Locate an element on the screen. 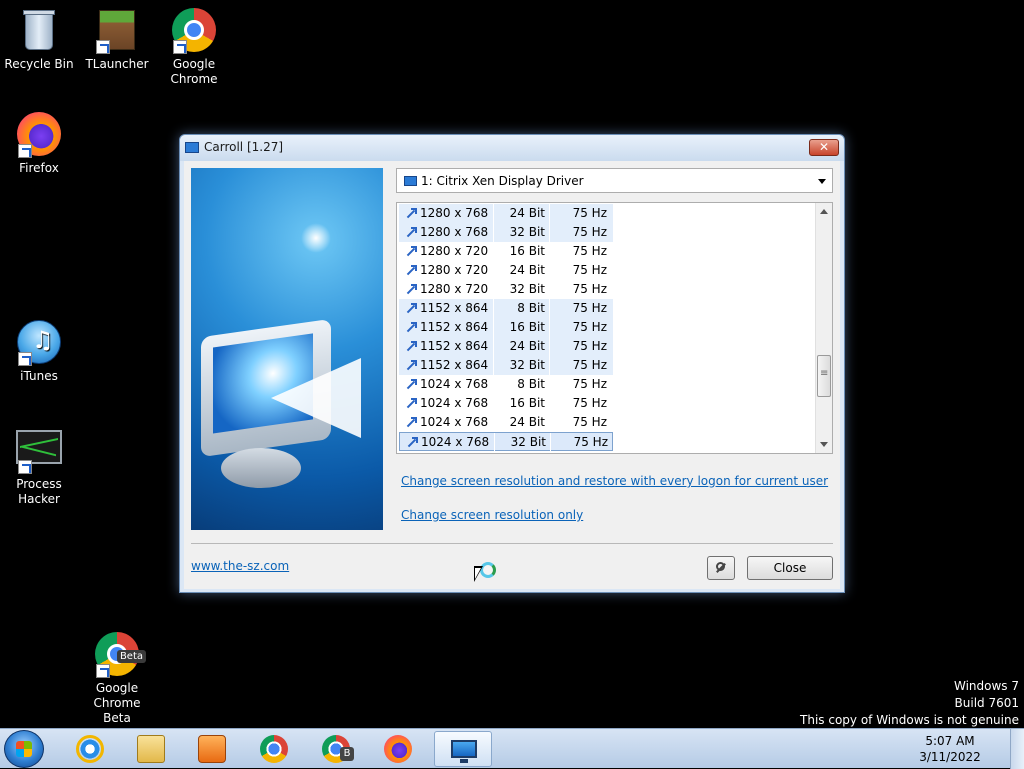 Image resolution: width=1024 pixels, height=769 pixels. list-scrollbar is located at coordinates (823, 328).